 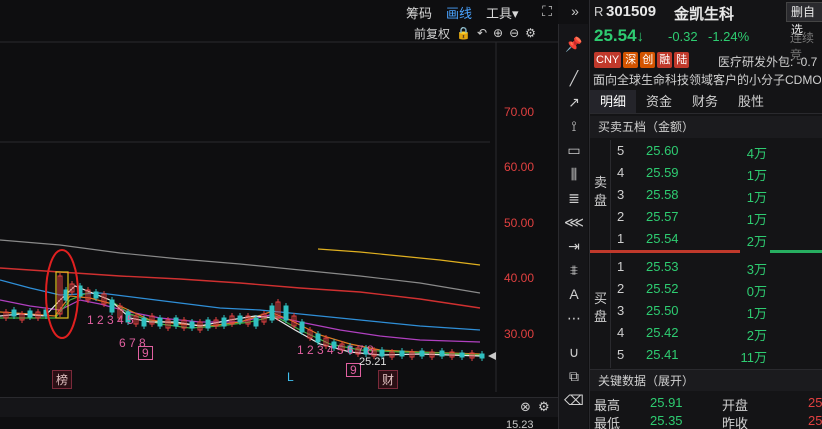 What do you see at coordinates (514, 33) in the screenshot?
I see `zoom-out-icon: ⊖` at bounding box center [514, 33].